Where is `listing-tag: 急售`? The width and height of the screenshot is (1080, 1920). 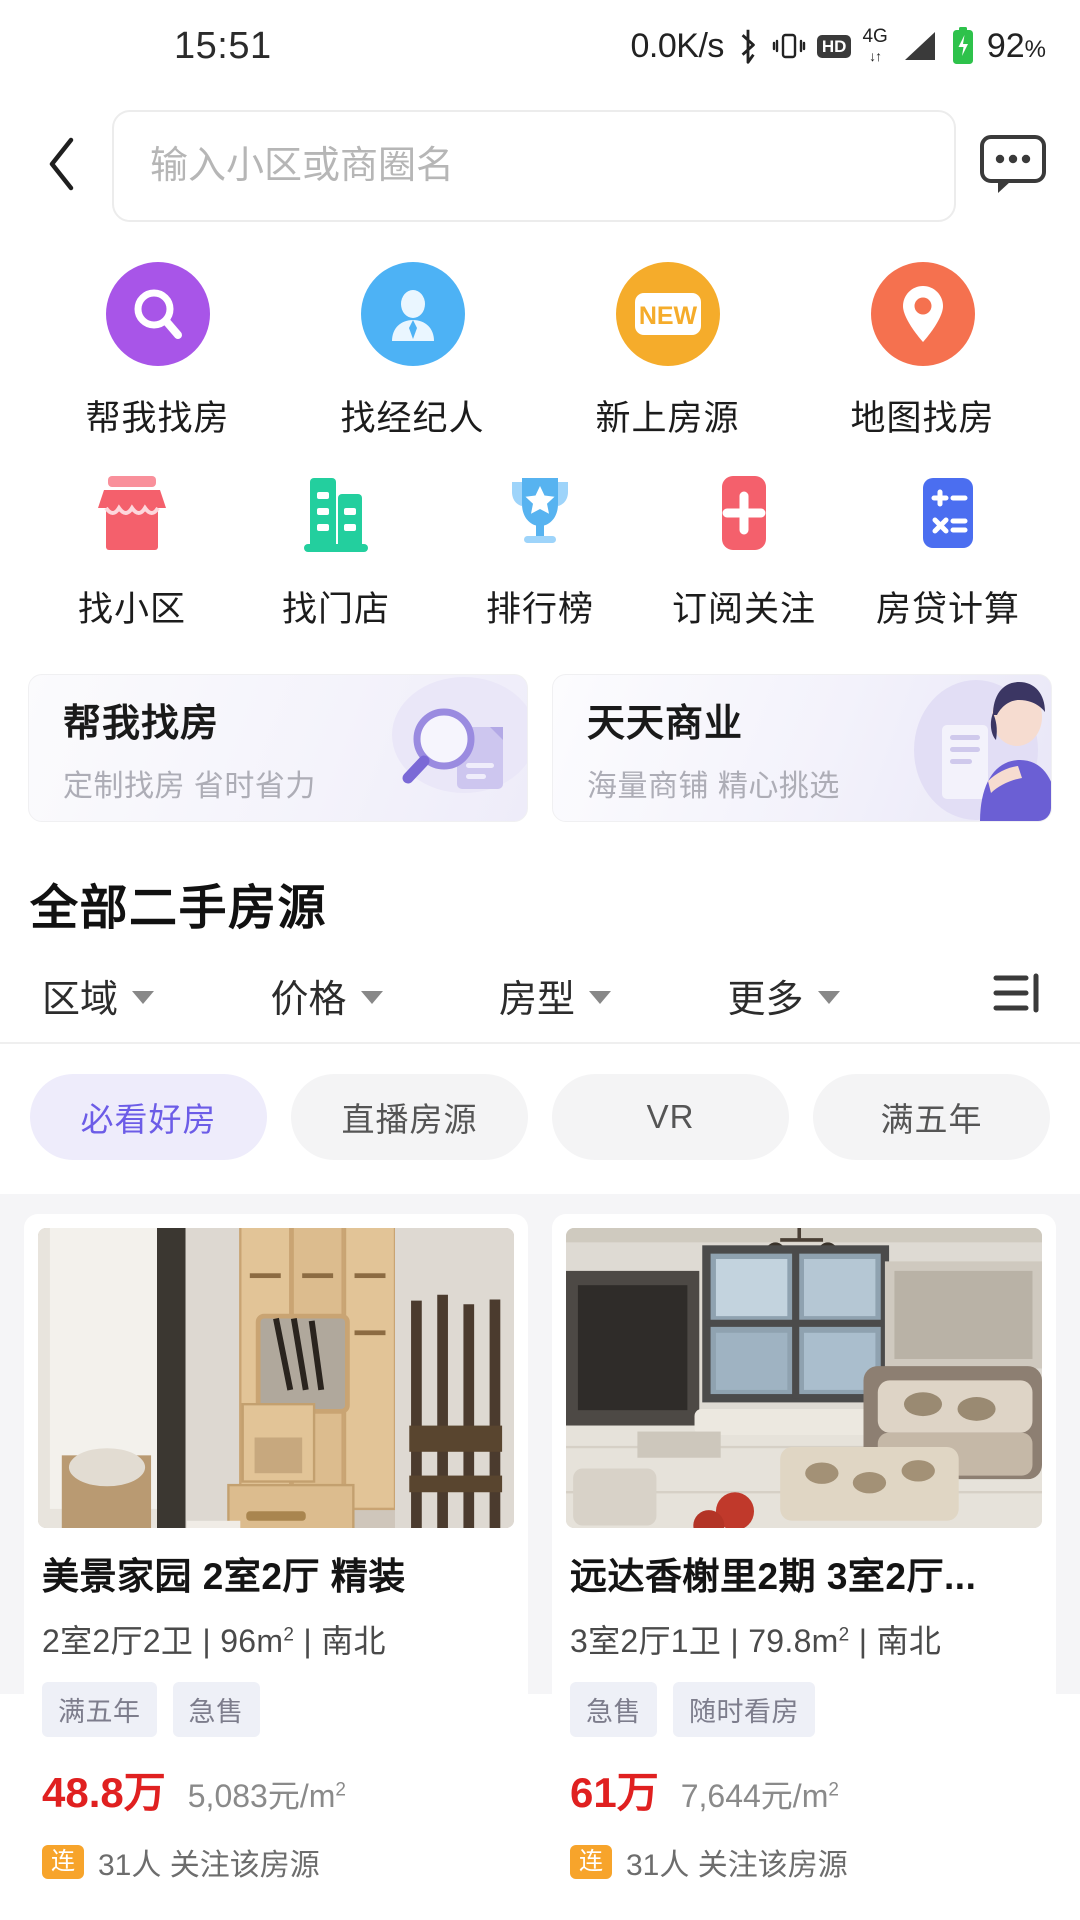
listing-tag: 急售 is located at coordinates (613, 1709).